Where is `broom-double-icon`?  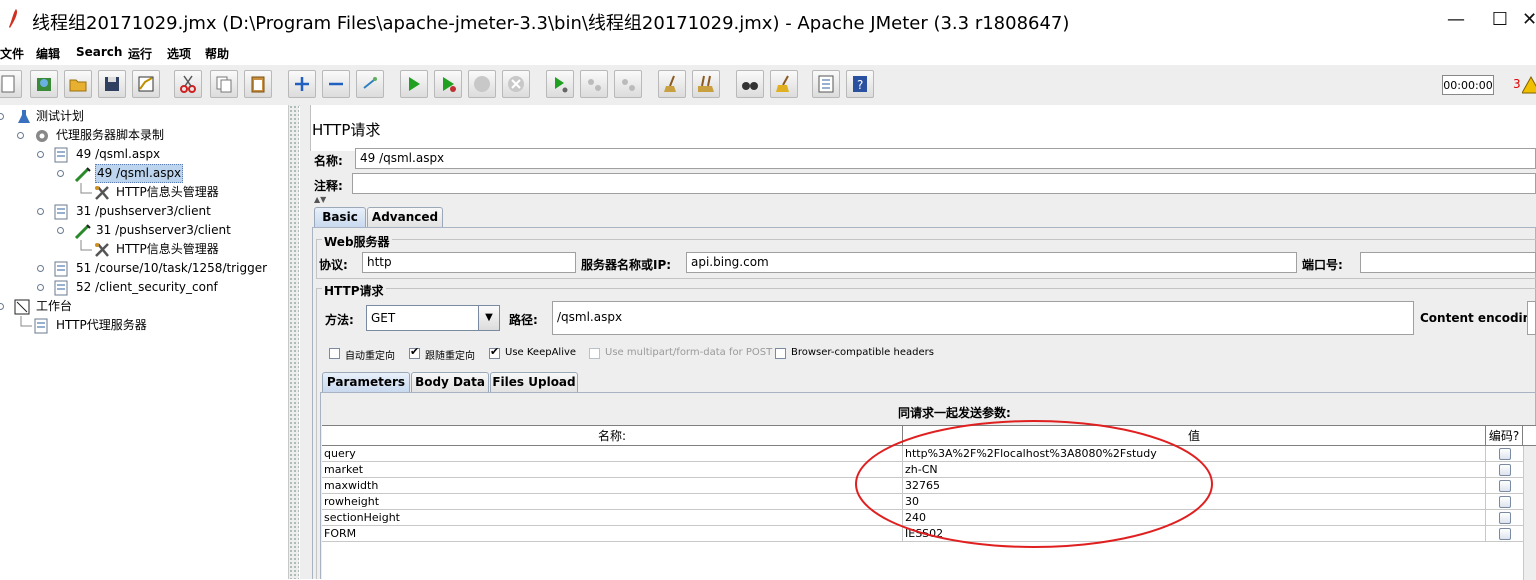 broom-double-icon is located at coordinates (706, 83).